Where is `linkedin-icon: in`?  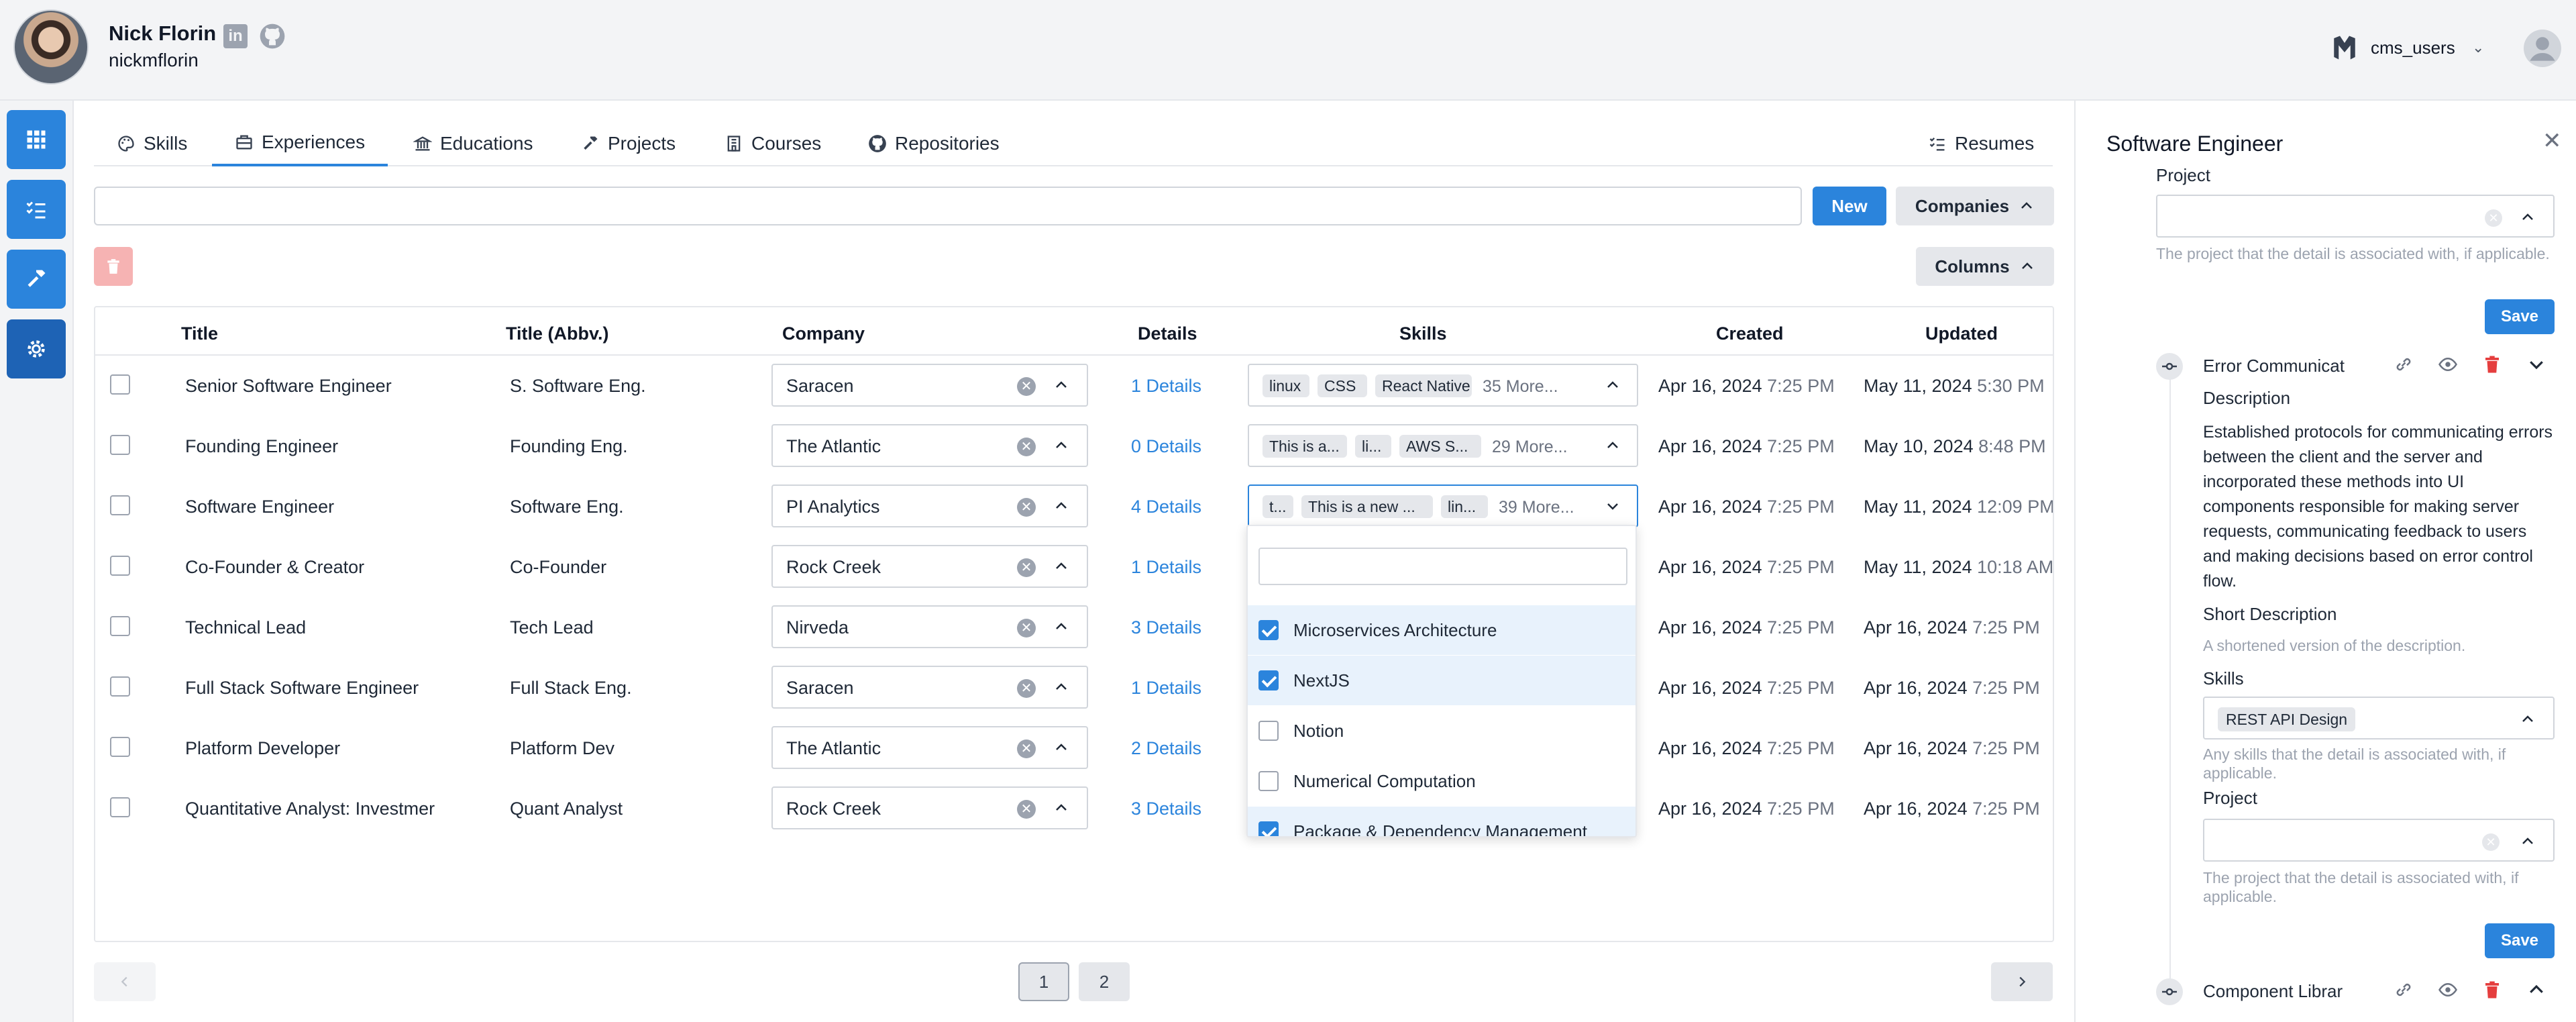 linkedin-icon: in is located at coordinates (235, 36).